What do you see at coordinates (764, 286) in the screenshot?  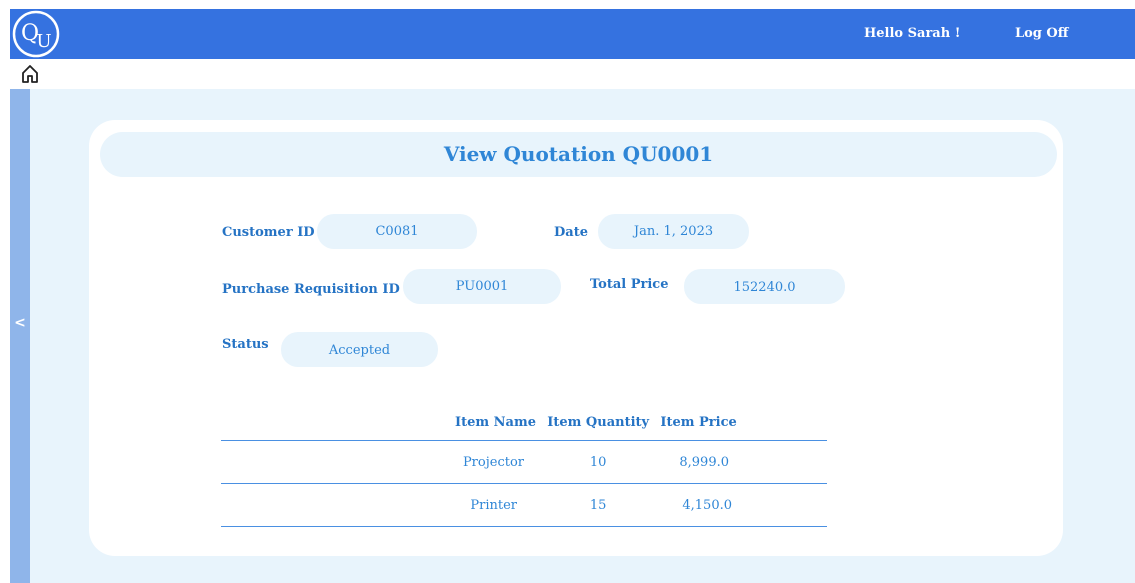 I see `total-price-field: 152240.0` at bounding box center [764, 286].